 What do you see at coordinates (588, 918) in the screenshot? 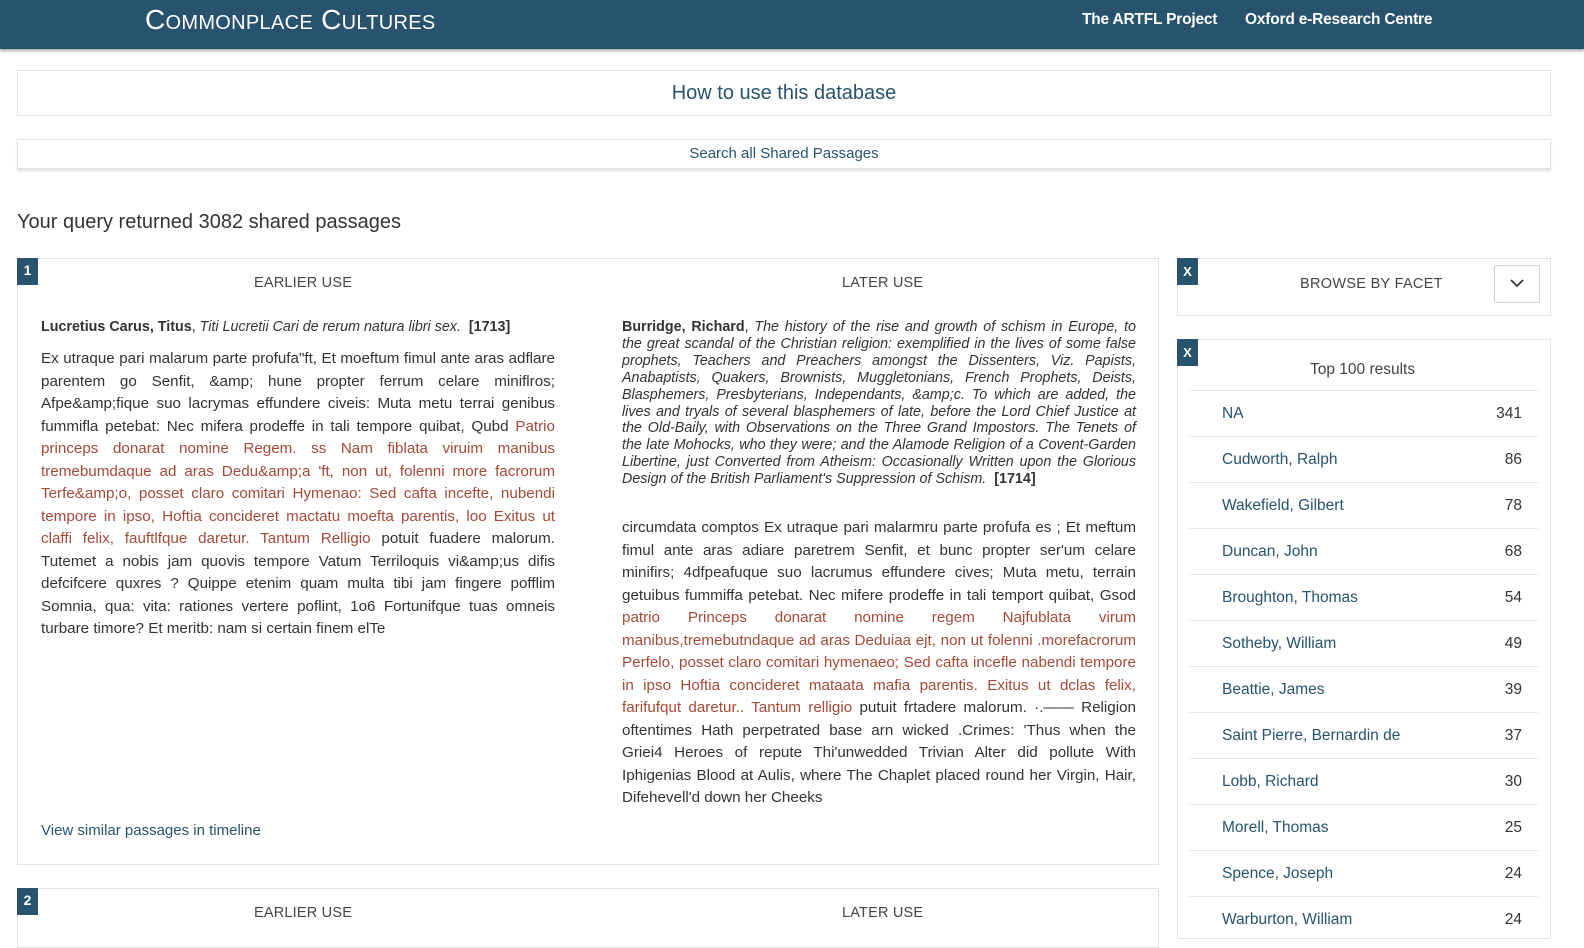
I see `result-card: 2 EARLIER USE LATER USE` at bounding box center [588, 918].